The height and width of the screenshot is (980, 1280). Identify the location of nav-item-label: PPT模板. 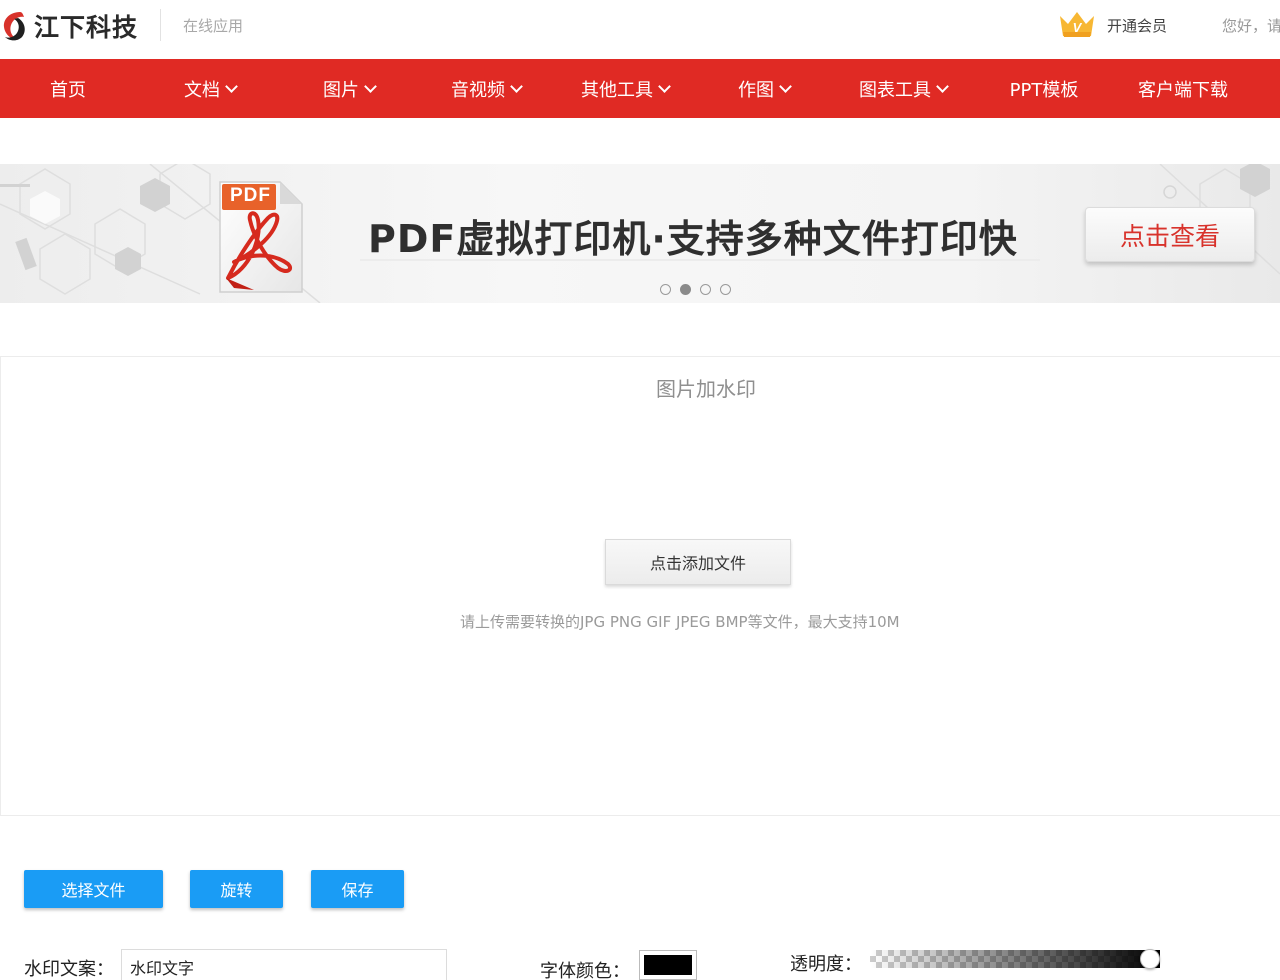
(1044, 90).